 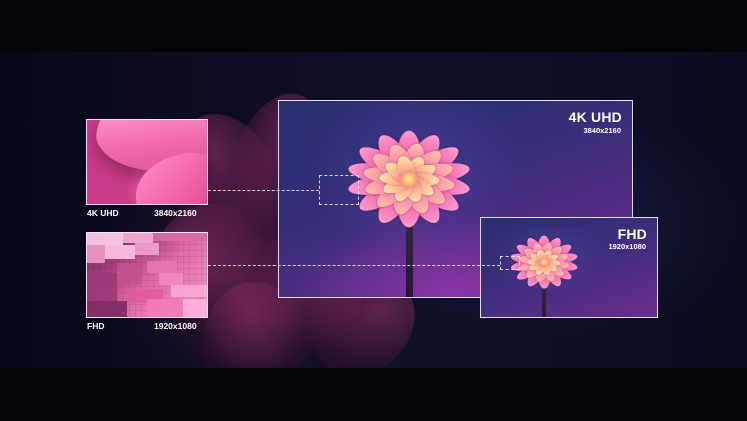 I want to click on uhd-zoom-selection, so click(x=339, y=190).